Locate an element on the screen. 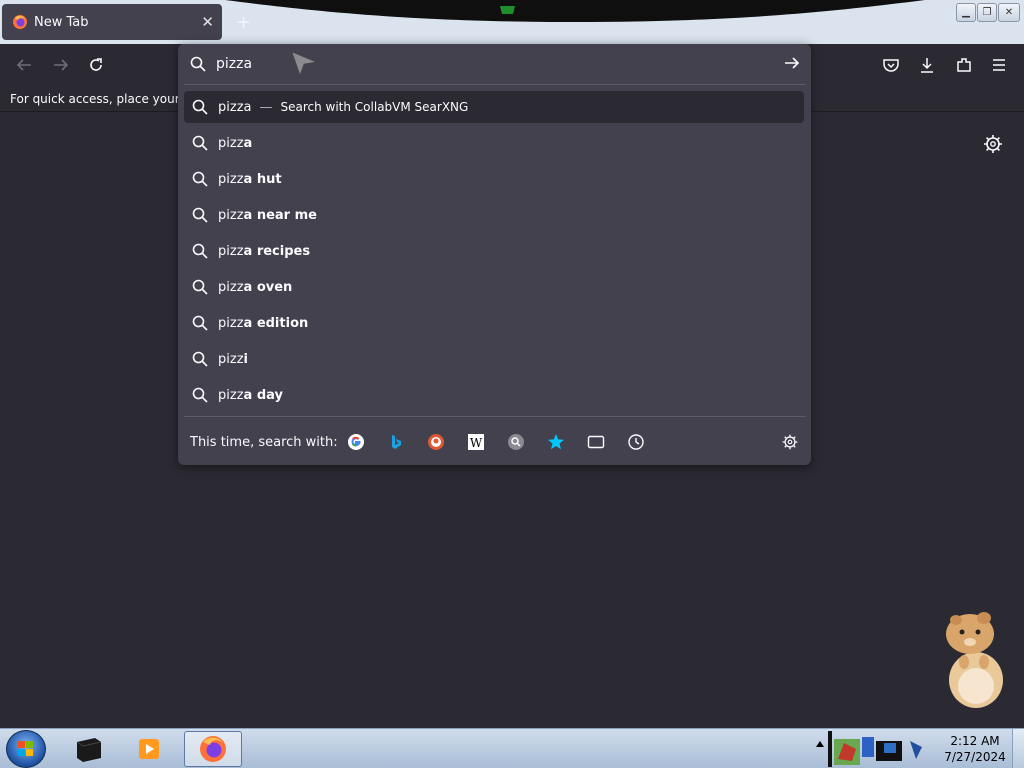 This screenshot has height=768, width=1024. pocket-icon is located at coordinates (891, 65).